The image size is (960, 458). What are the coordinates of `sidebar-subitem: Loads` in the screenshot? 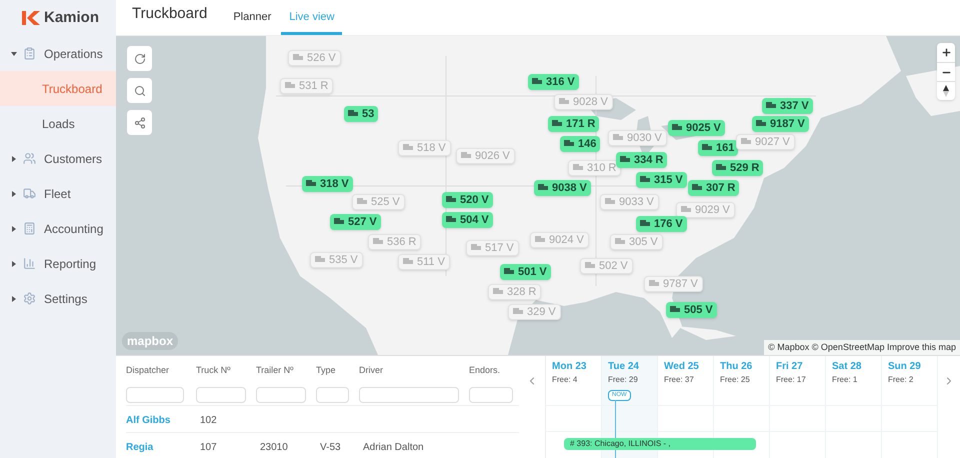 It's located at (58, 123).